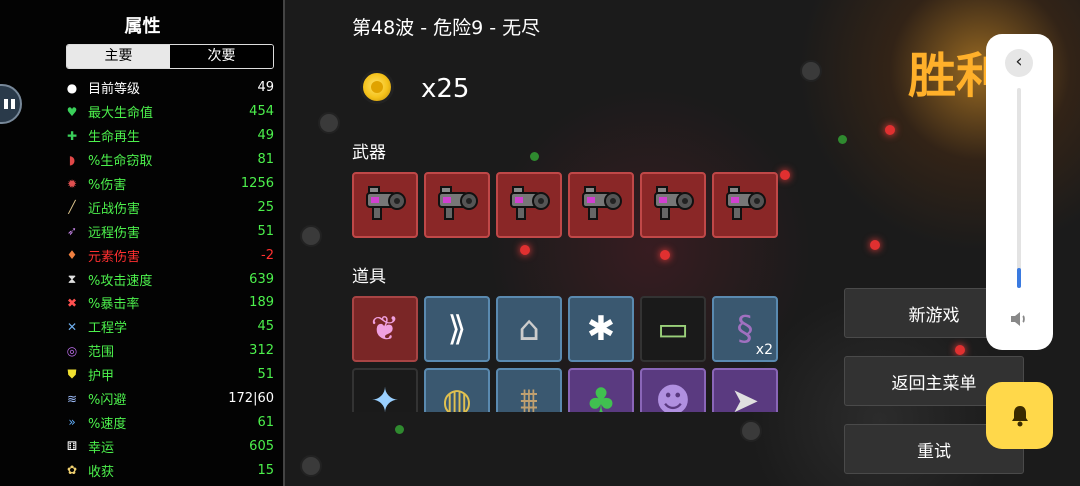 This screenshot has width=1080, height=486. Describe the element at coordinates (72, 446) in the screenshot. I see `luck-icon: ⚅` at that location.